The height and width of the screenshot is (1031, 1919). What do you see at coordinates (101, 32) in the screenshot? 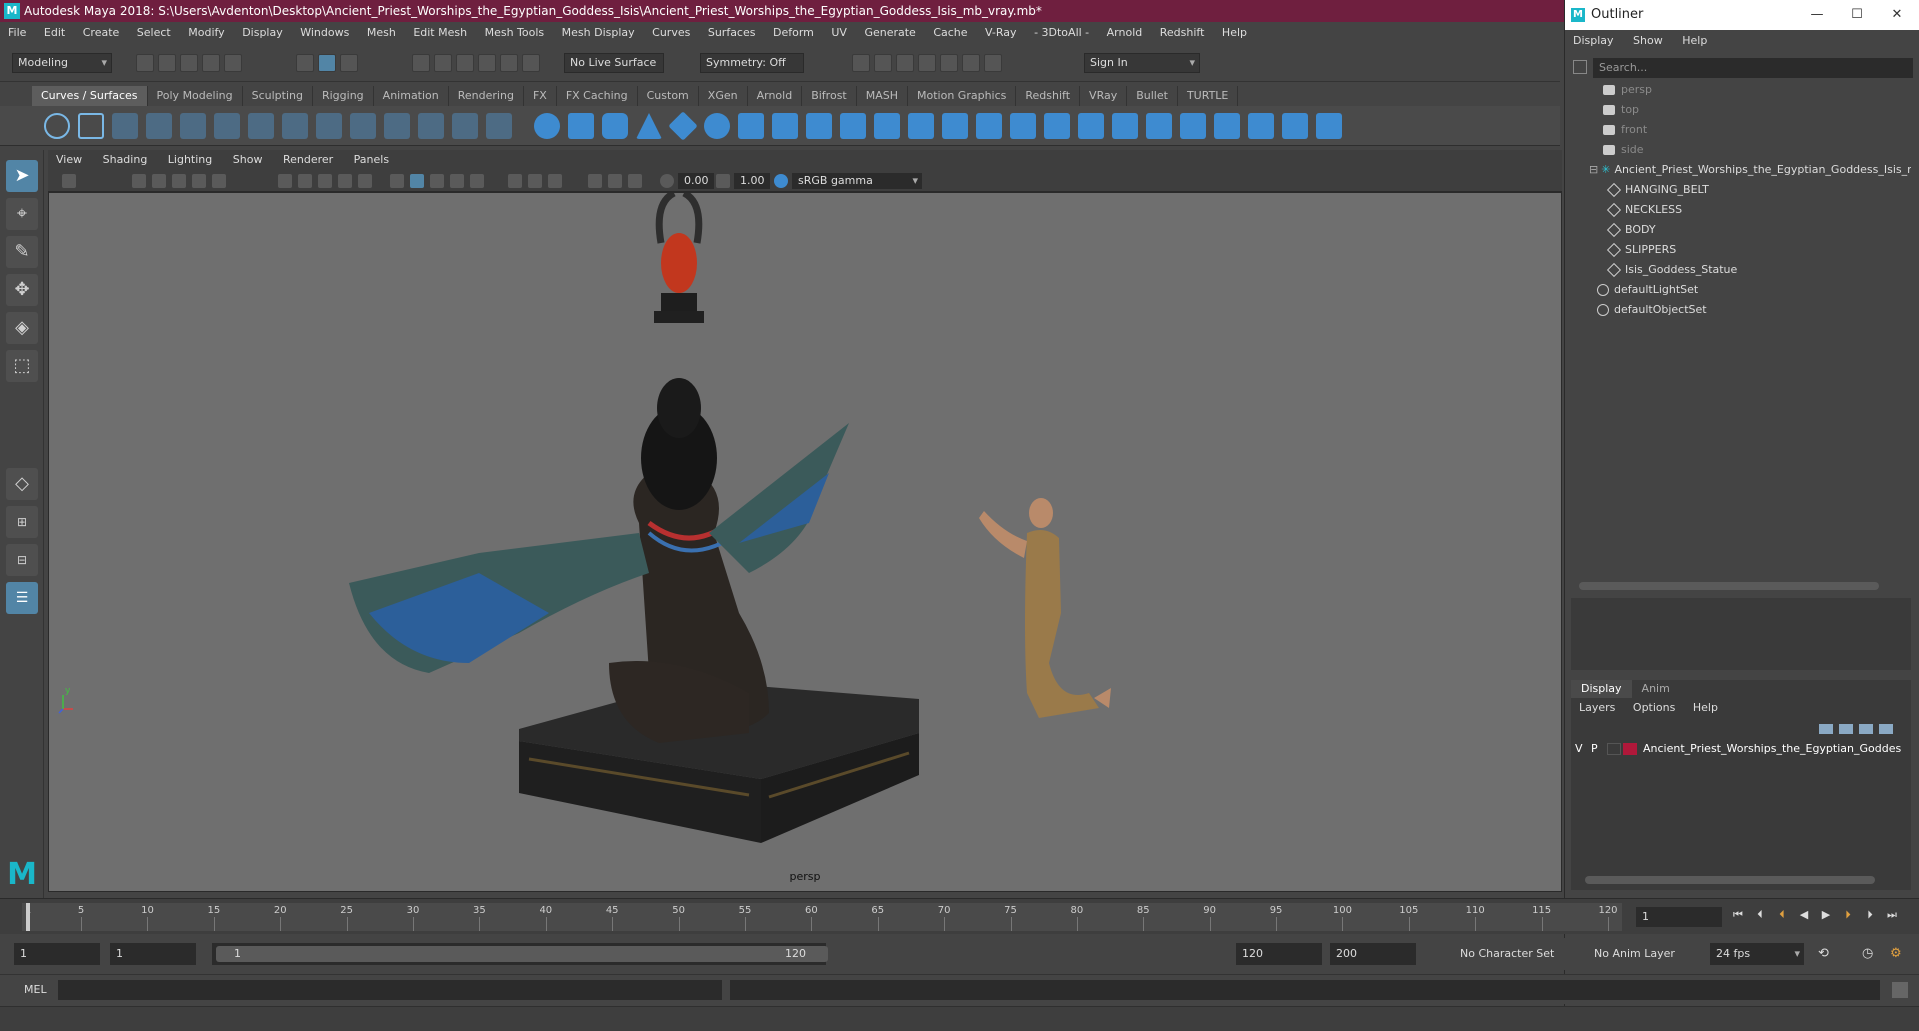
I see `menu-create: Create` at bounding box center [101, 32].